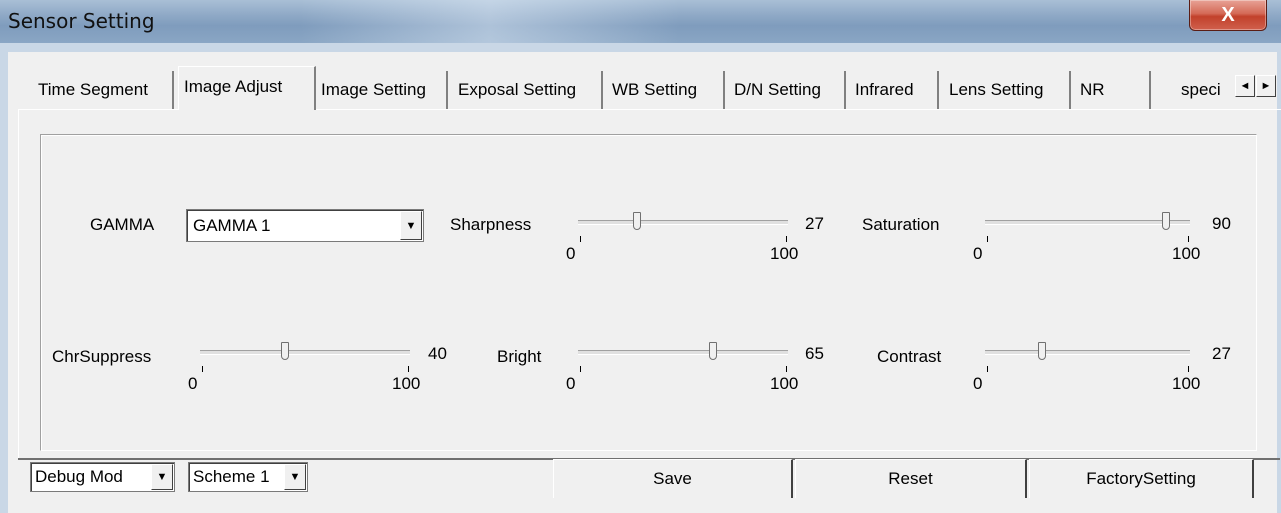  I want to click on gamma-label: GAMMA, so click(122, 224).